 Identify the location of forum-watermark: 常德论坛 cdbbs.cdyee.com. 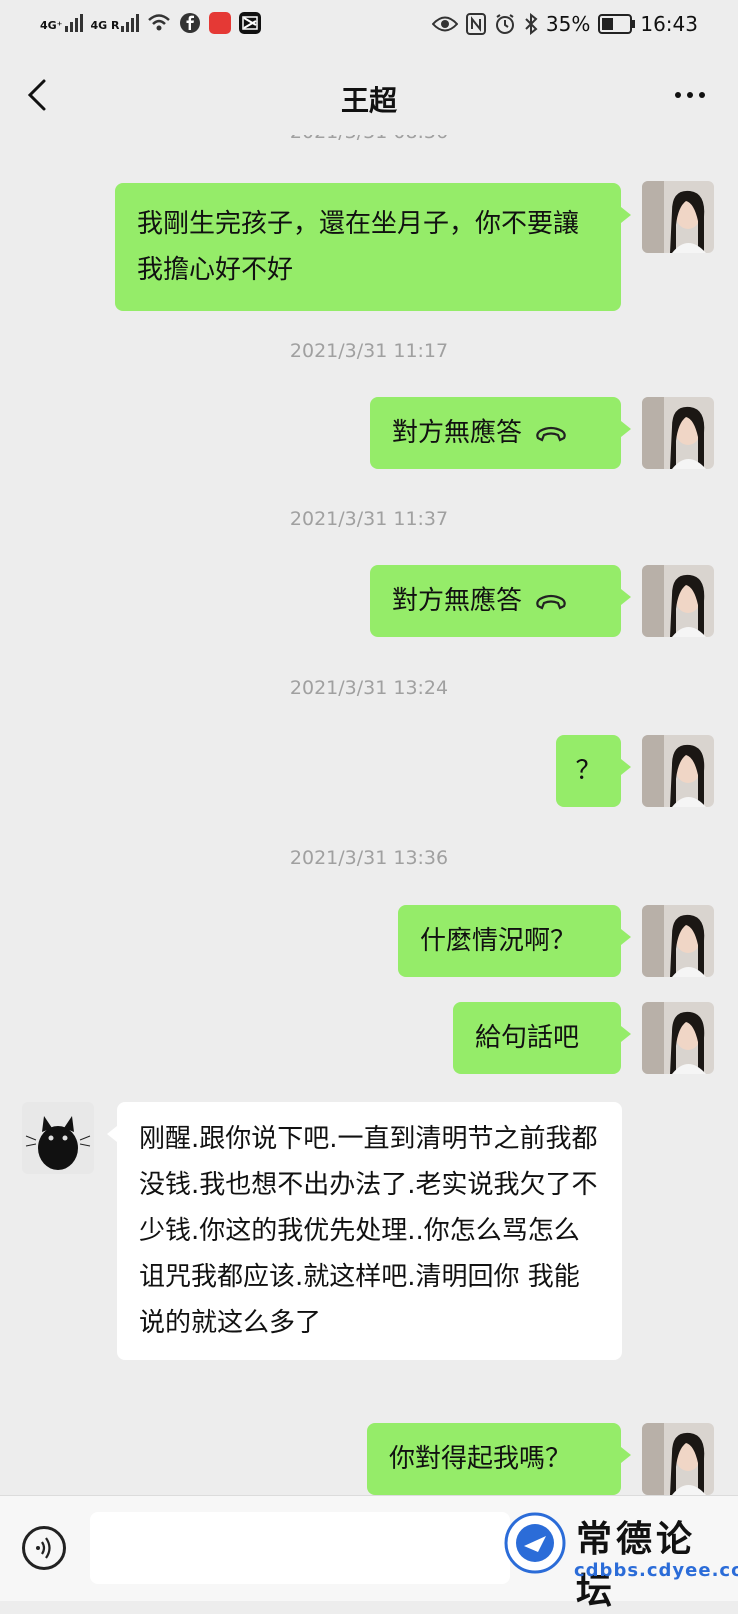
(621, 1561).